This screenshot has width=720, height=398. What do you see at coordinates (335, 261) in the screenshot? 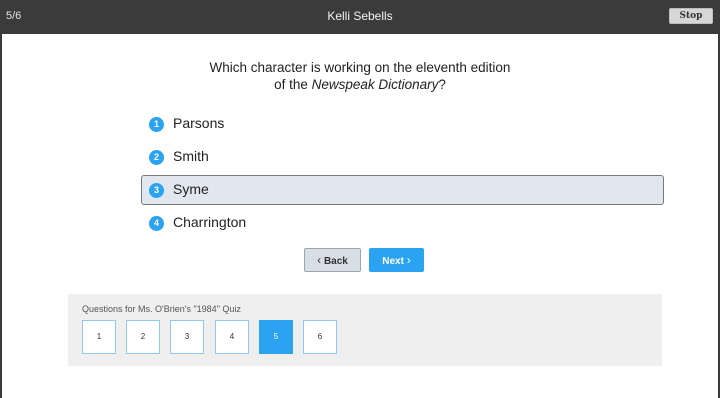
I see `back-button-label: Back` at bounding box center [335, 261].